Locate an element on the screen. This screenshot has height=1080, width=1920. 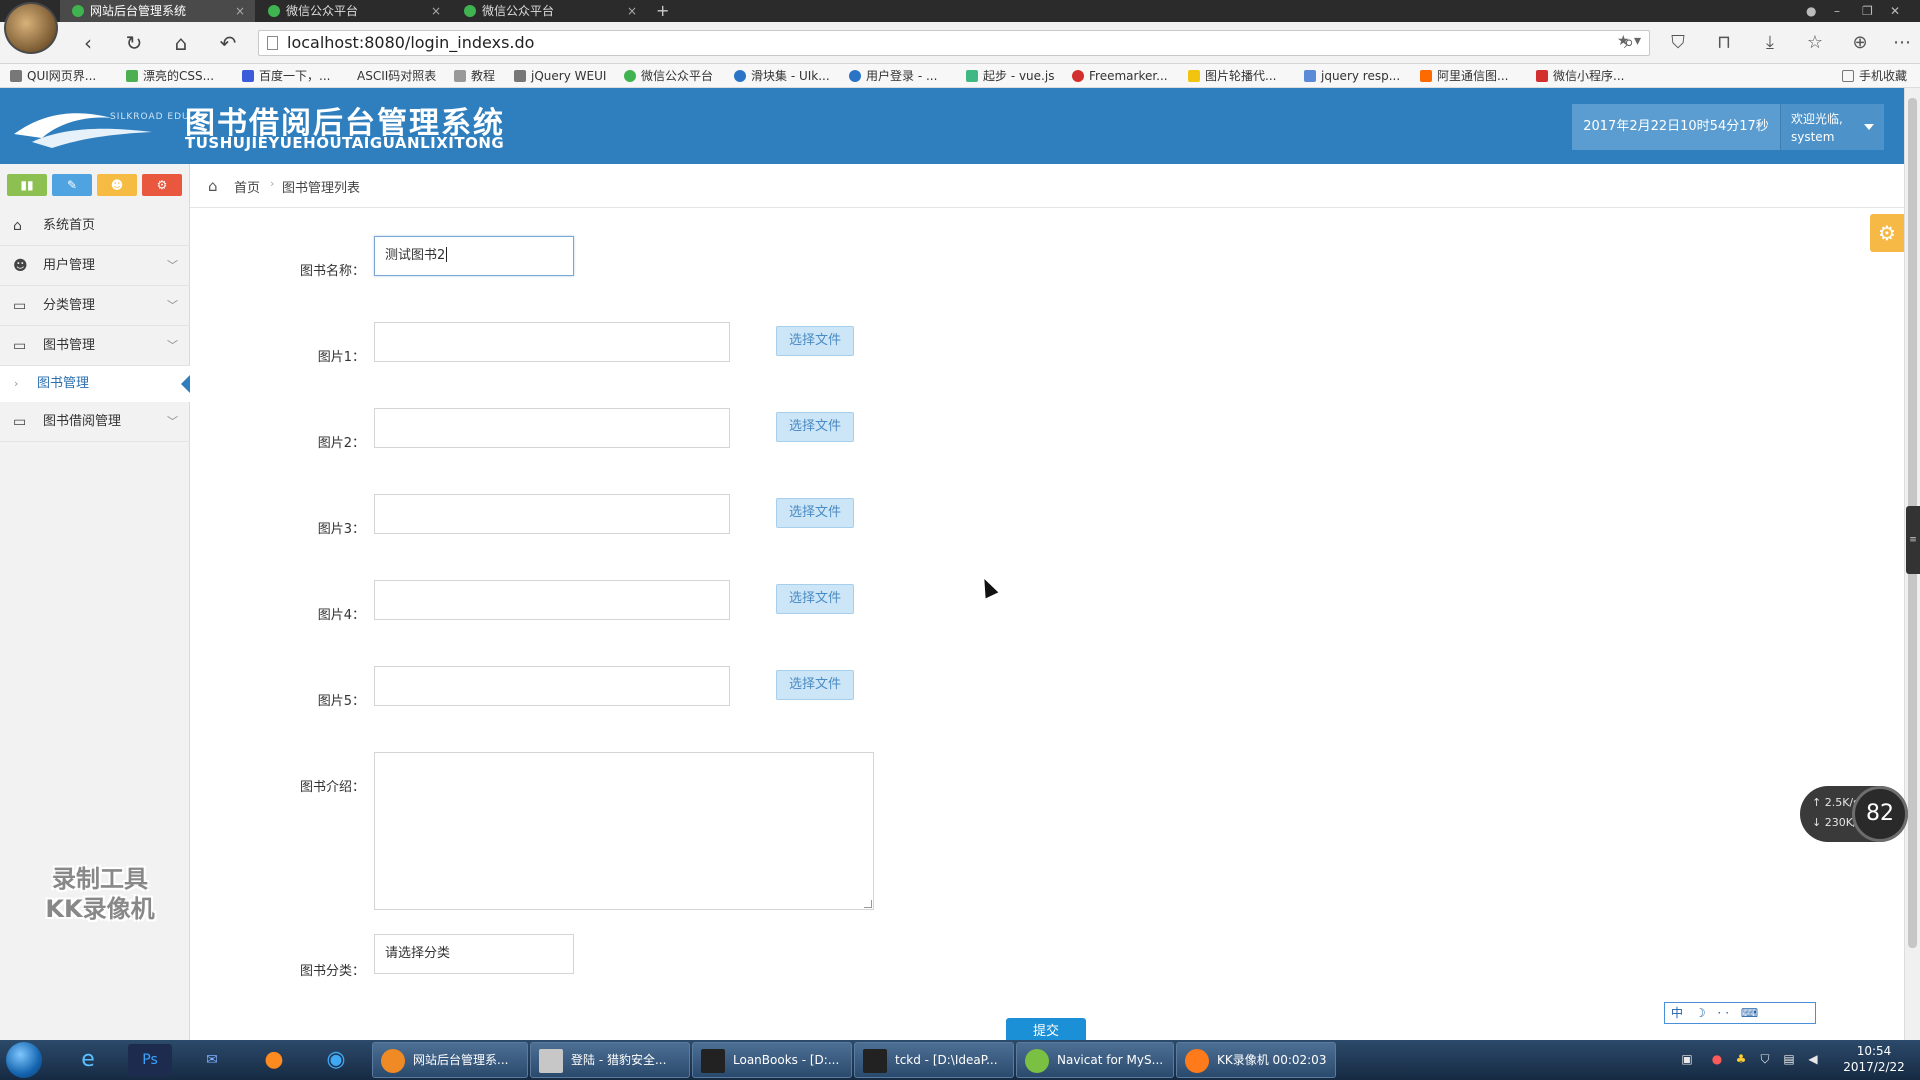
browser-logo-icon is located at coordinates (31, 28).